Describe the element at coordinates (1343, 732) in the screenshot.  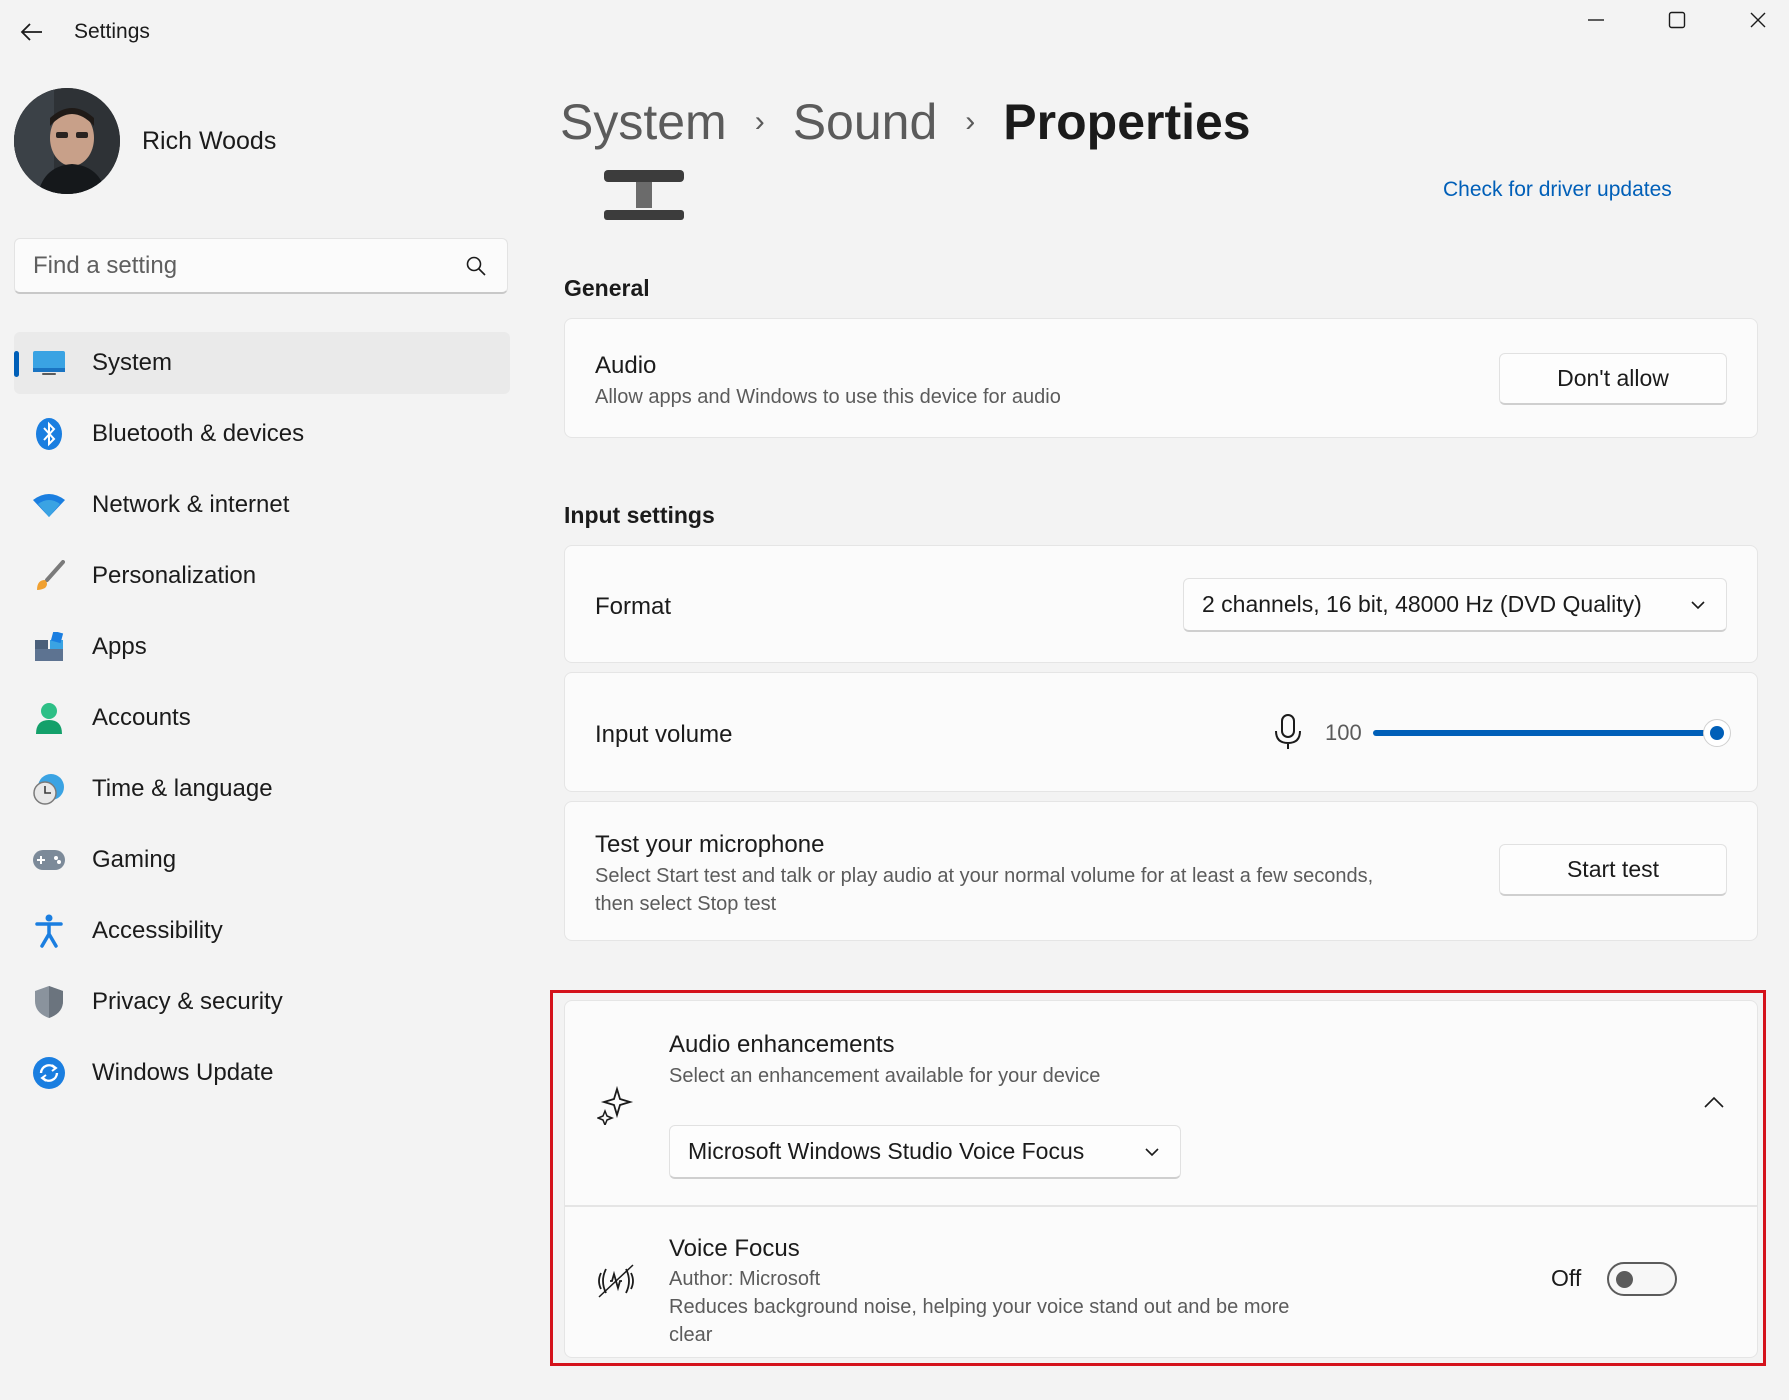
I see `input-volume-value: 100` at that location.